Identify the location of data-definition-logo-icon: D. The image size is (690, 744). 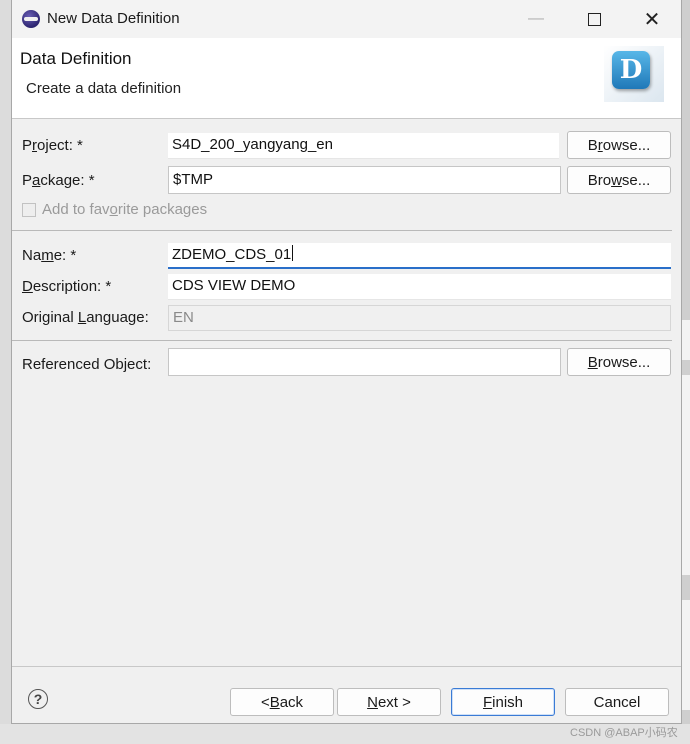
(631, 70).